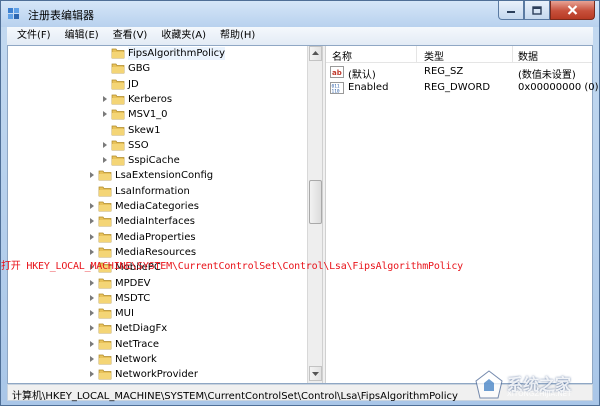 The image size is (600, 406). I want to click on menu-bar: 文件(F) 编辑(E) 查看(V) 收藏夹(A) 帮助(H), so click(300, 36).